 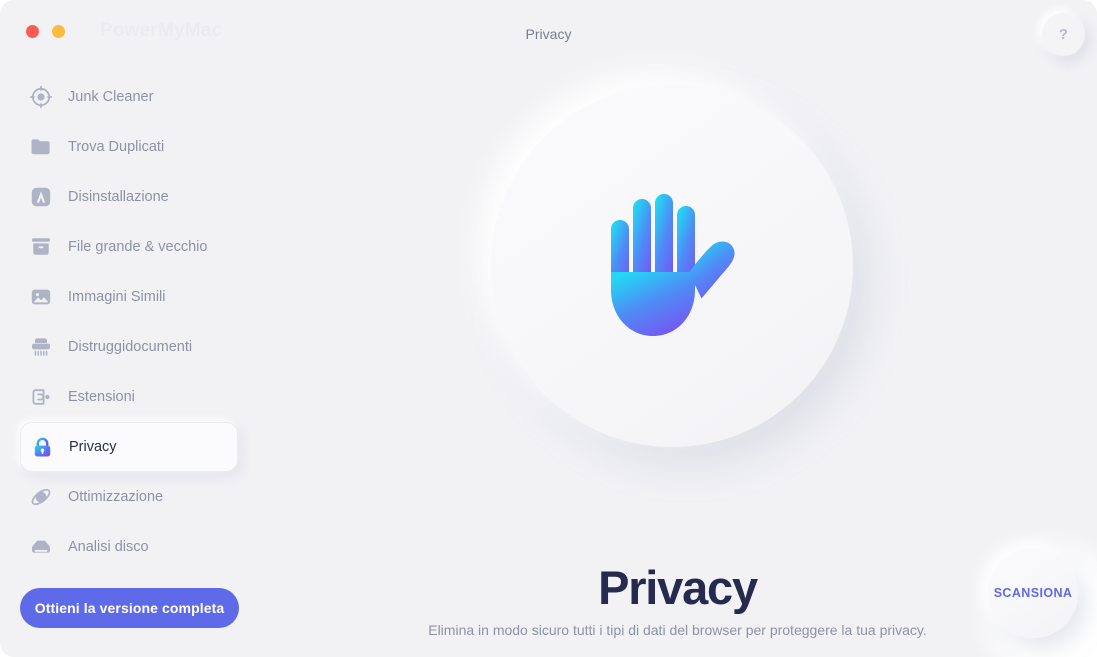 I want to click on sidebar-item-disinstallazione: Disinstallazione, so click(x=129, y=197).